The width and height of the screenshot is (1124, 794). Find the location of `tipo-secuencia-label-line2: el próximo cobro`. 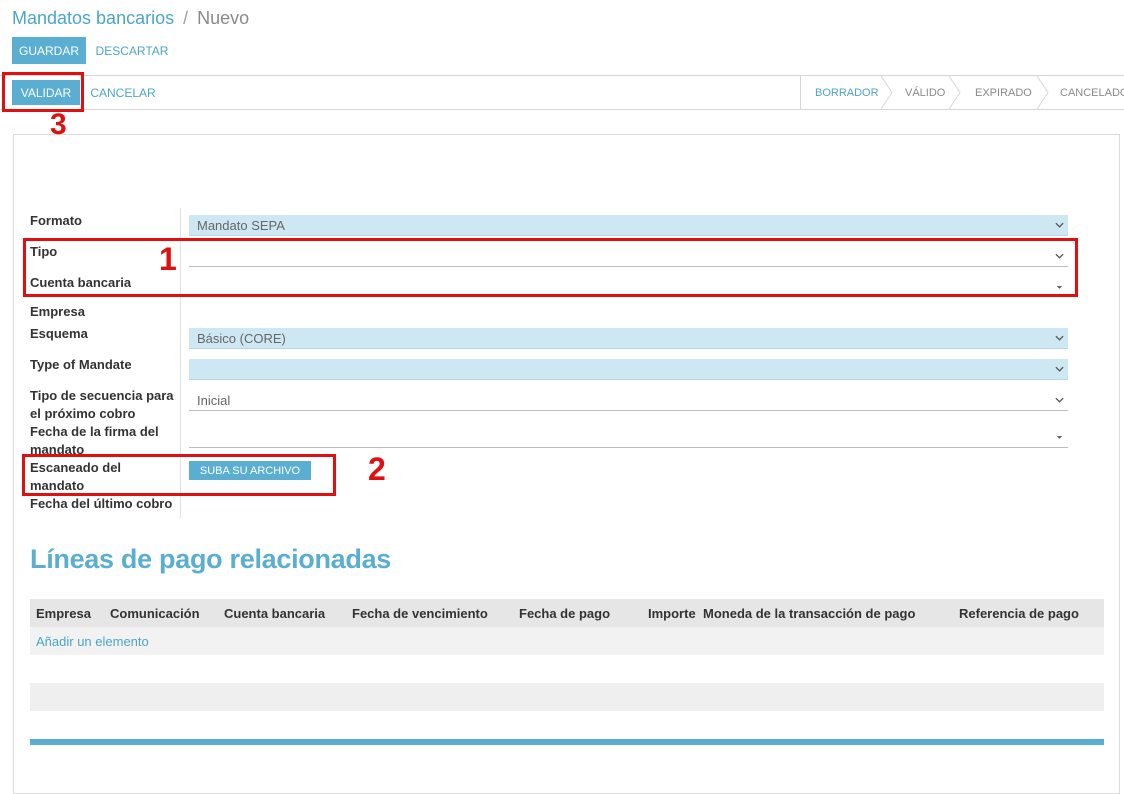

tipo-secuencia-label-line2: el próximo cobro is located at coordinates (83, 413).